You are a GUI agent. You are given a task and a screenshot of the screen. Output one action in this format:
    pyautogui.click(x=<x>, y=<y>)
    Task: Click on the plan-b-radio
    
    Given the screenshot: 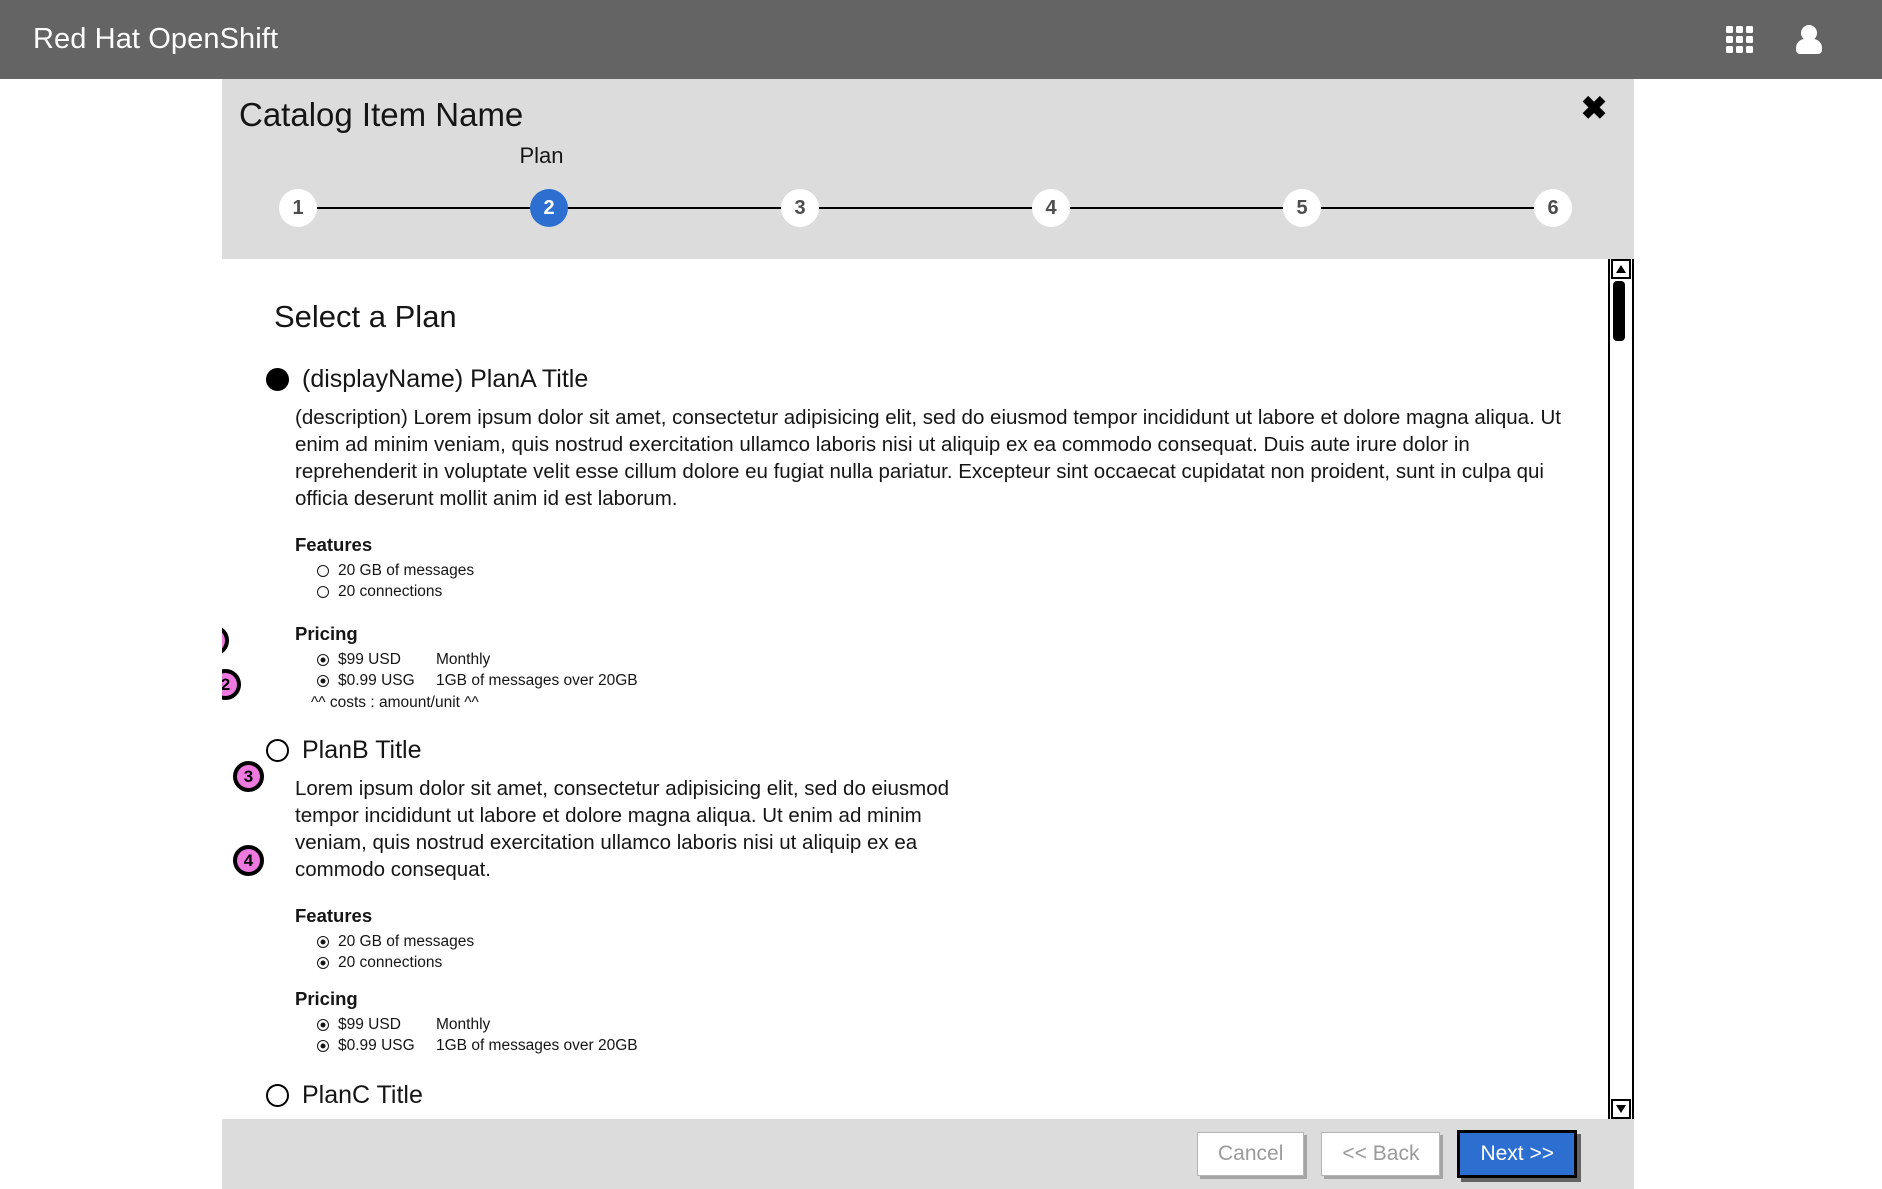 What is the action you would take?
    pyautogui.click(x=277, y=751)
    